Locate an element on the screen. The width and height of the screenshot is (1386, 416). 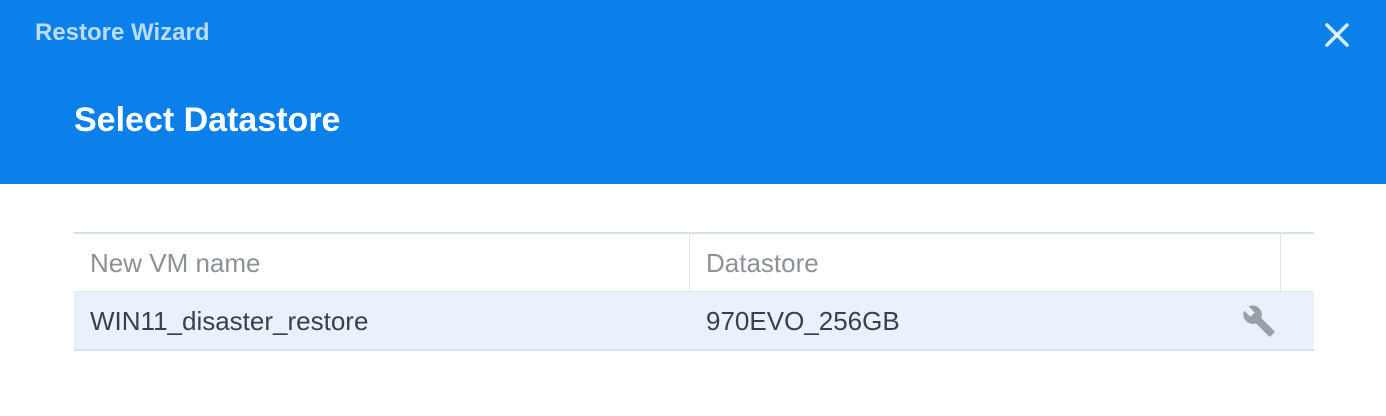
cell-vm-name: WIN11_disaster_restore is located at coordinates (229, 320).